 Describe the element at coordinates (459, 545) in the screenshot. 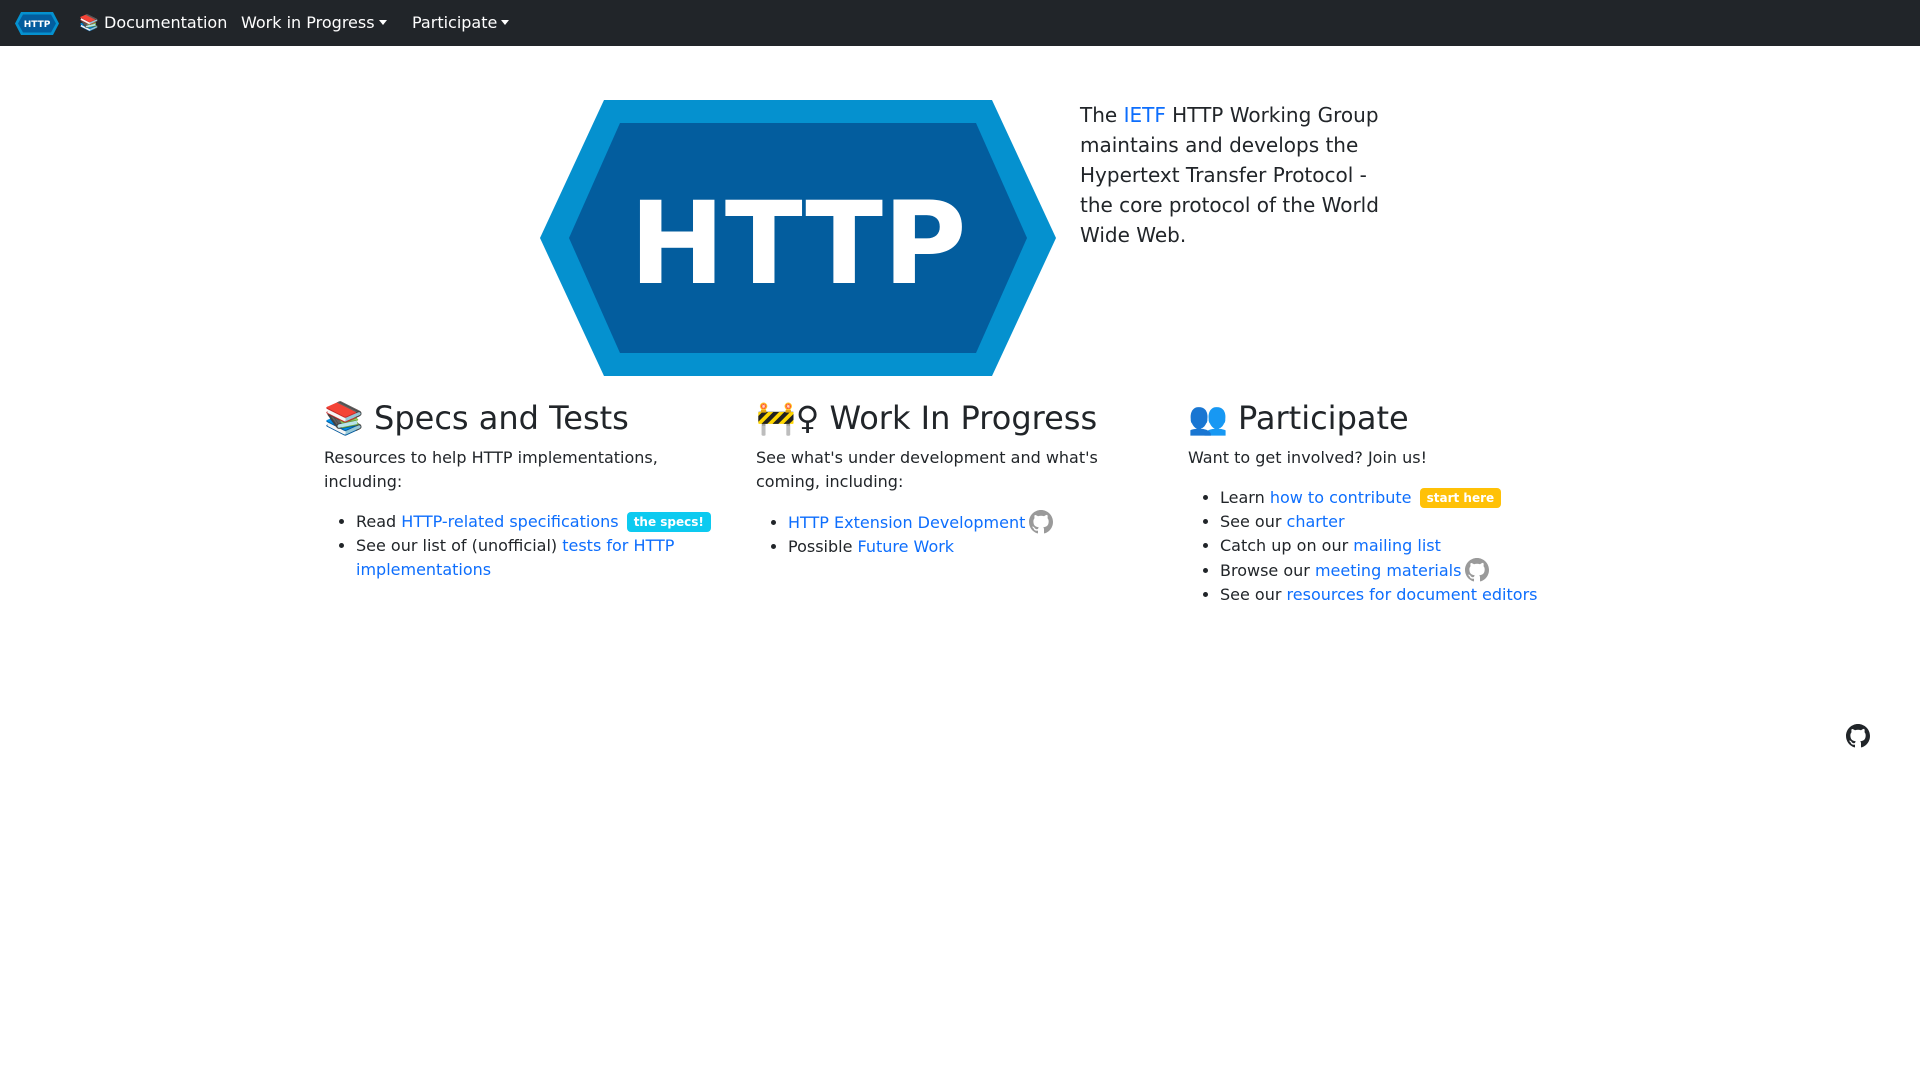

I see `list-item-text: See our list of (unofficial)` at that location.